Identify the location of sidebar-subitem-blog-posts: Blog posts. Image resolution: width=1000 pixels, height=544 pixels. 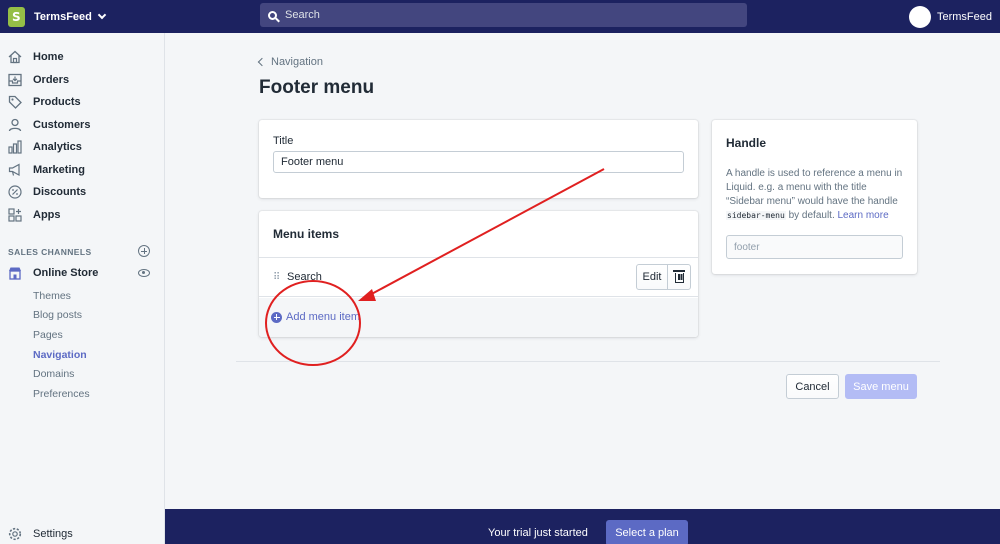
(57, 315).